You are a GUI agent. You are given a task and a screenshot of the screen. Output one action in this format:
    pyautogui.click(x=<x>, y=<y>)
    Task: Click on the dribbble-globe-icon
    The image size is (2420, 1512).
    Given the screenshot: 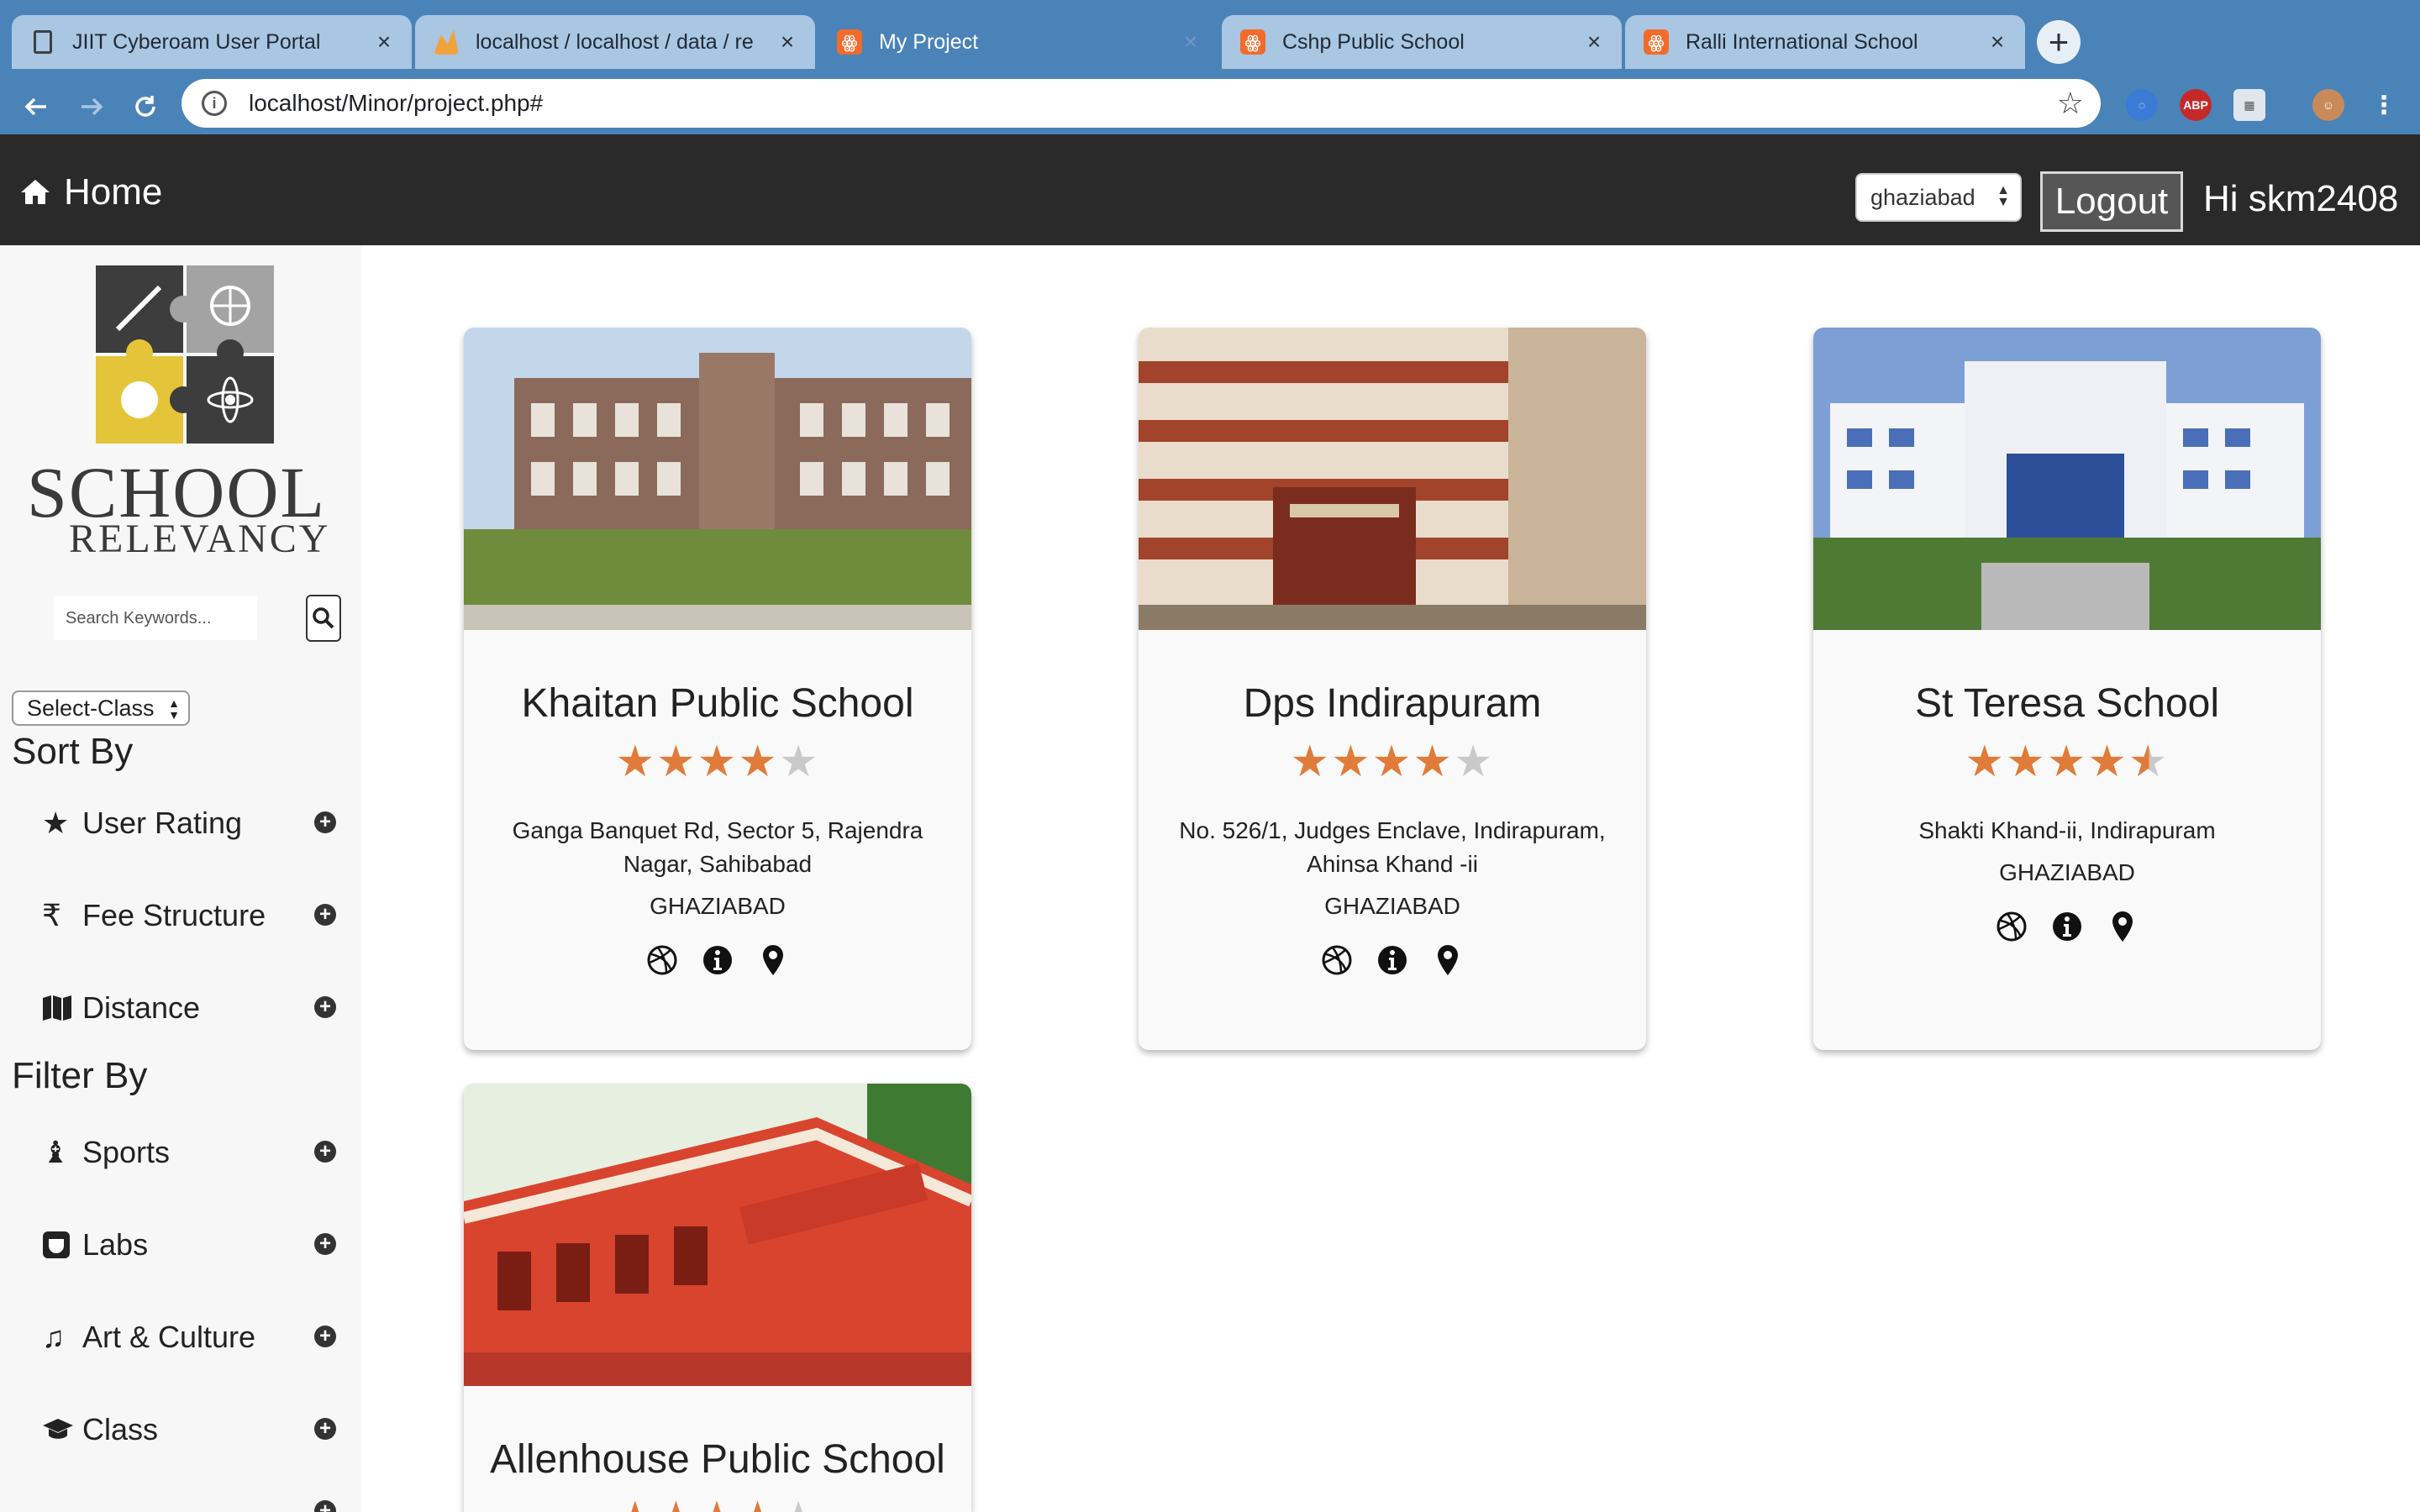 What is the action you would take?
    pyautogui.click(x=662, y=960)
    